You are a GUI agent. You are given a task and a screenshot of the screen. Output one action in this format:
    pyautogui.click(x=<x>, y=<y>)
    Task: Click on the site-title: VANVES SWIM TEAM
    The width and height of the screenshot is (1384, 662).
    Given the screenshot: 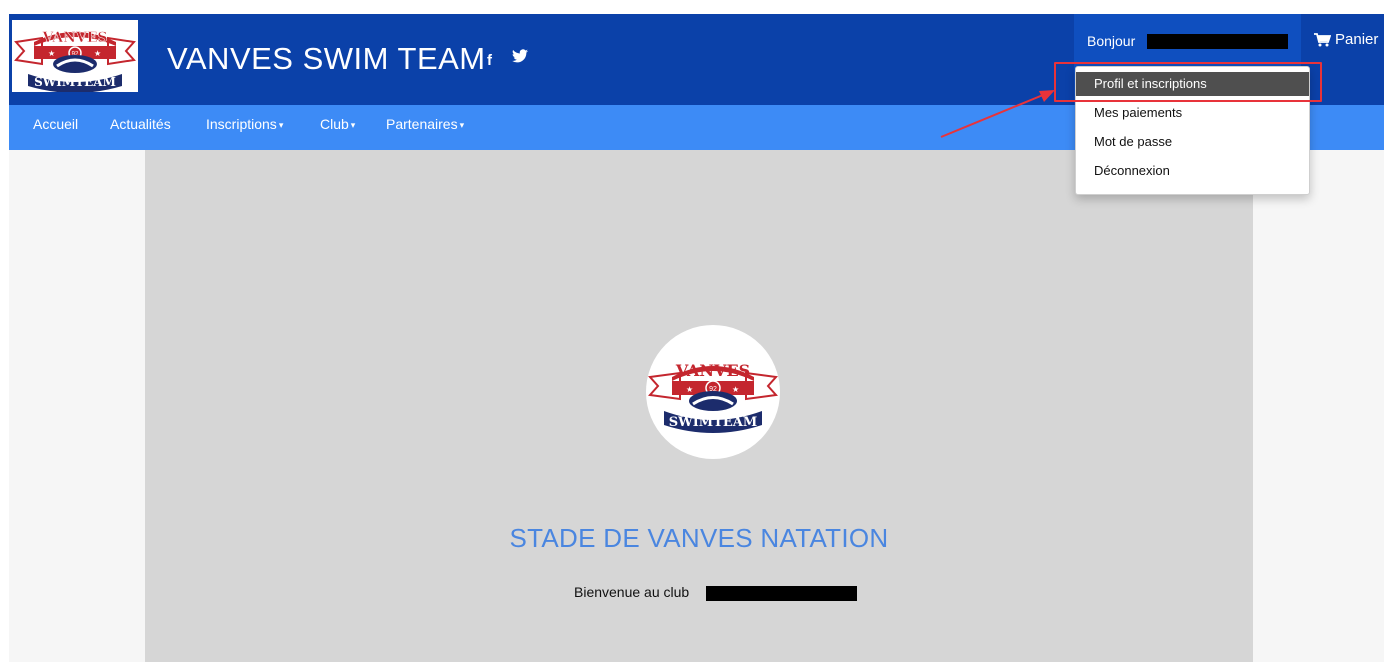 What is the action you would take?
    pyautogui.click(x=326, y=59)
    